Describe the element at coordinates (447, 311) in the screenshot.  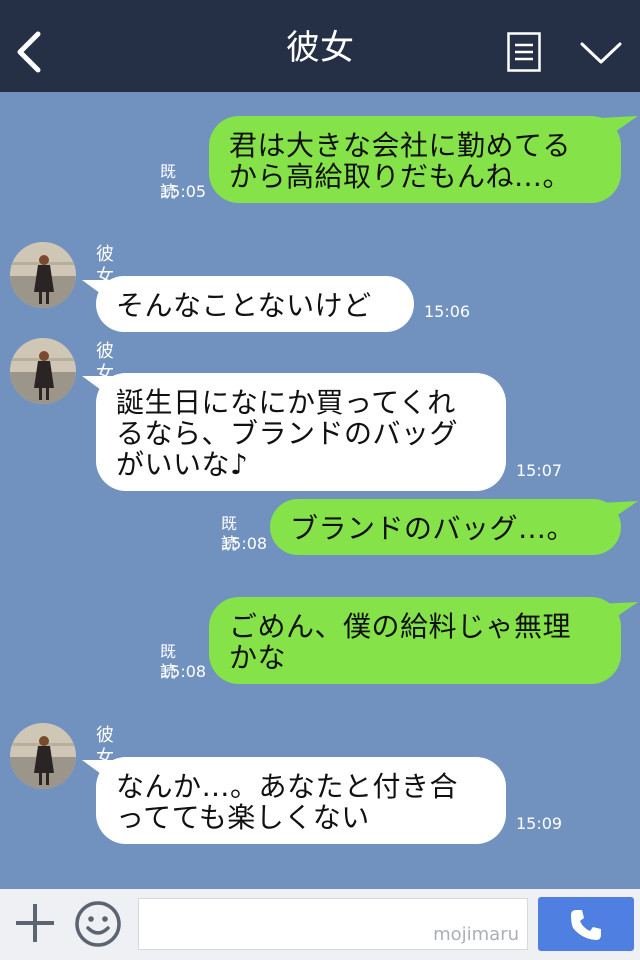
I see `message-time: 15:06` at that location.